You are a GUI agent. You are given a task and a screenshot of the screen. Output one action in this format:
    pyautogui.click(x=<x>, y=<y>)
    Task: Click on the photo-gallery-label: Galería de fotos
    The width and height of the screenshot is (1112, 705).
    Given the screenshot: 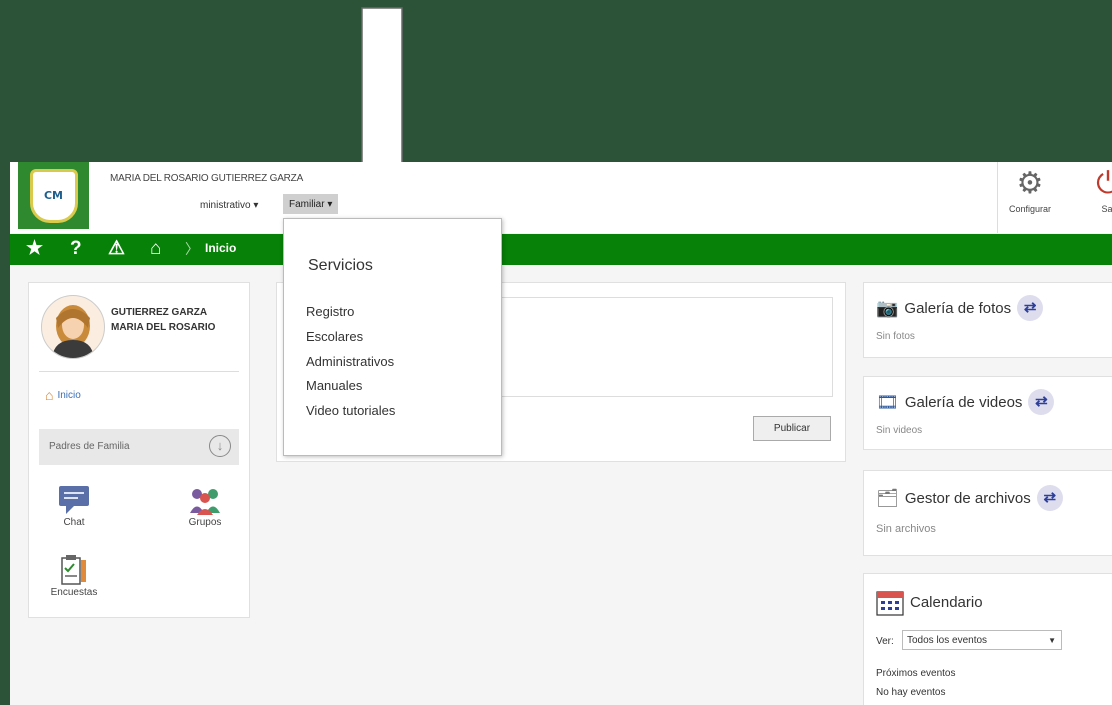 What is the action you would take?
    pyautogui.click(x=958, y=308)
    